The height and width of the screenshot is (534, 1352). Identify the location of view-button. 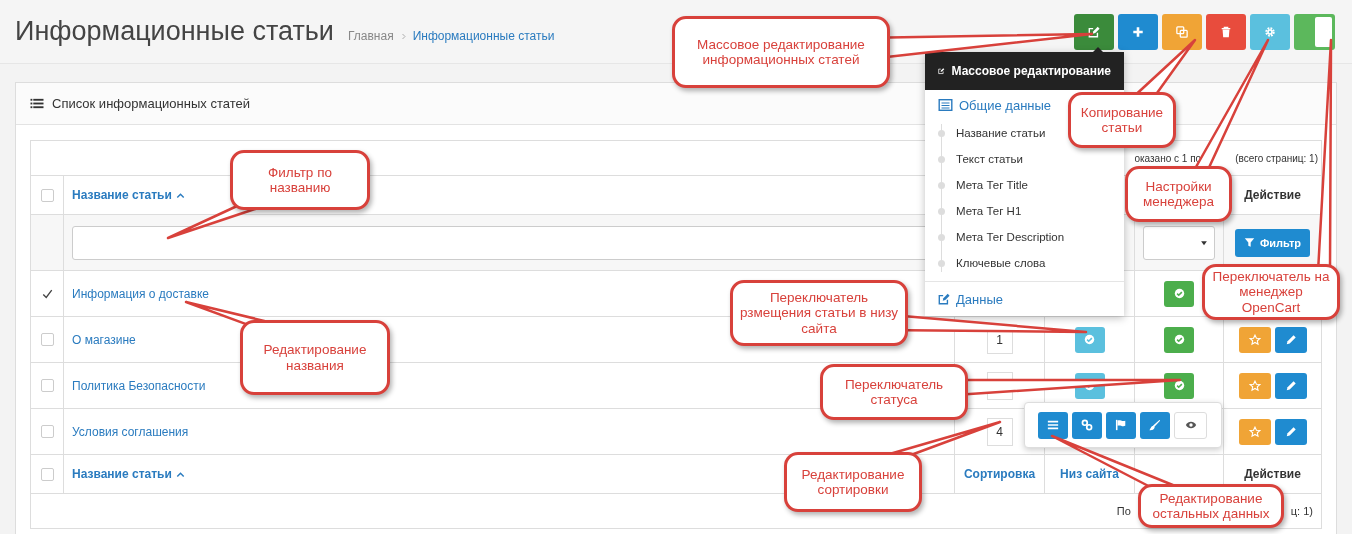
(1190, 425).